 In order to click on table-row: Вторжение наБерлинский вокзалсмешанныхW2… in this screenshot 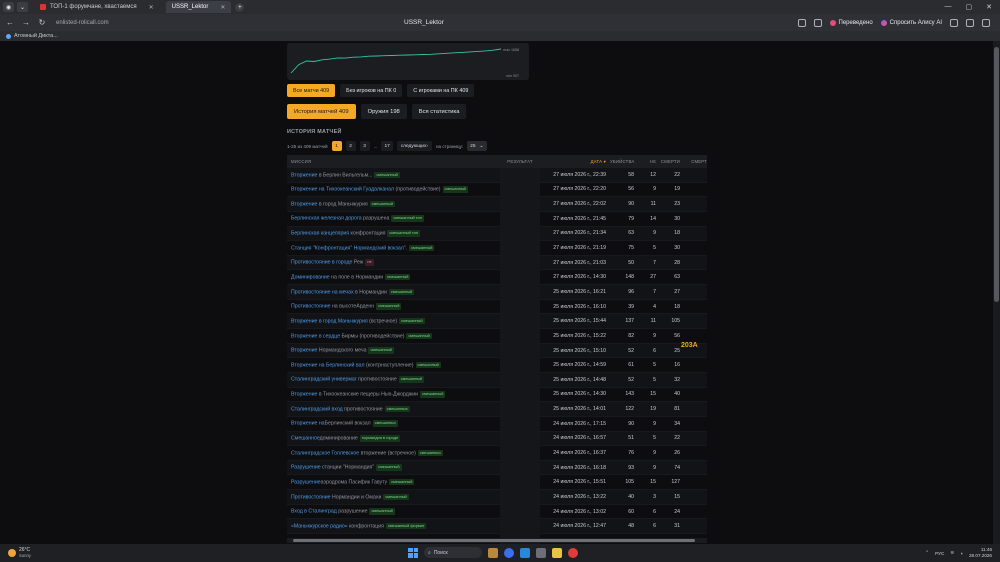, I will do `click(497, 424)`.